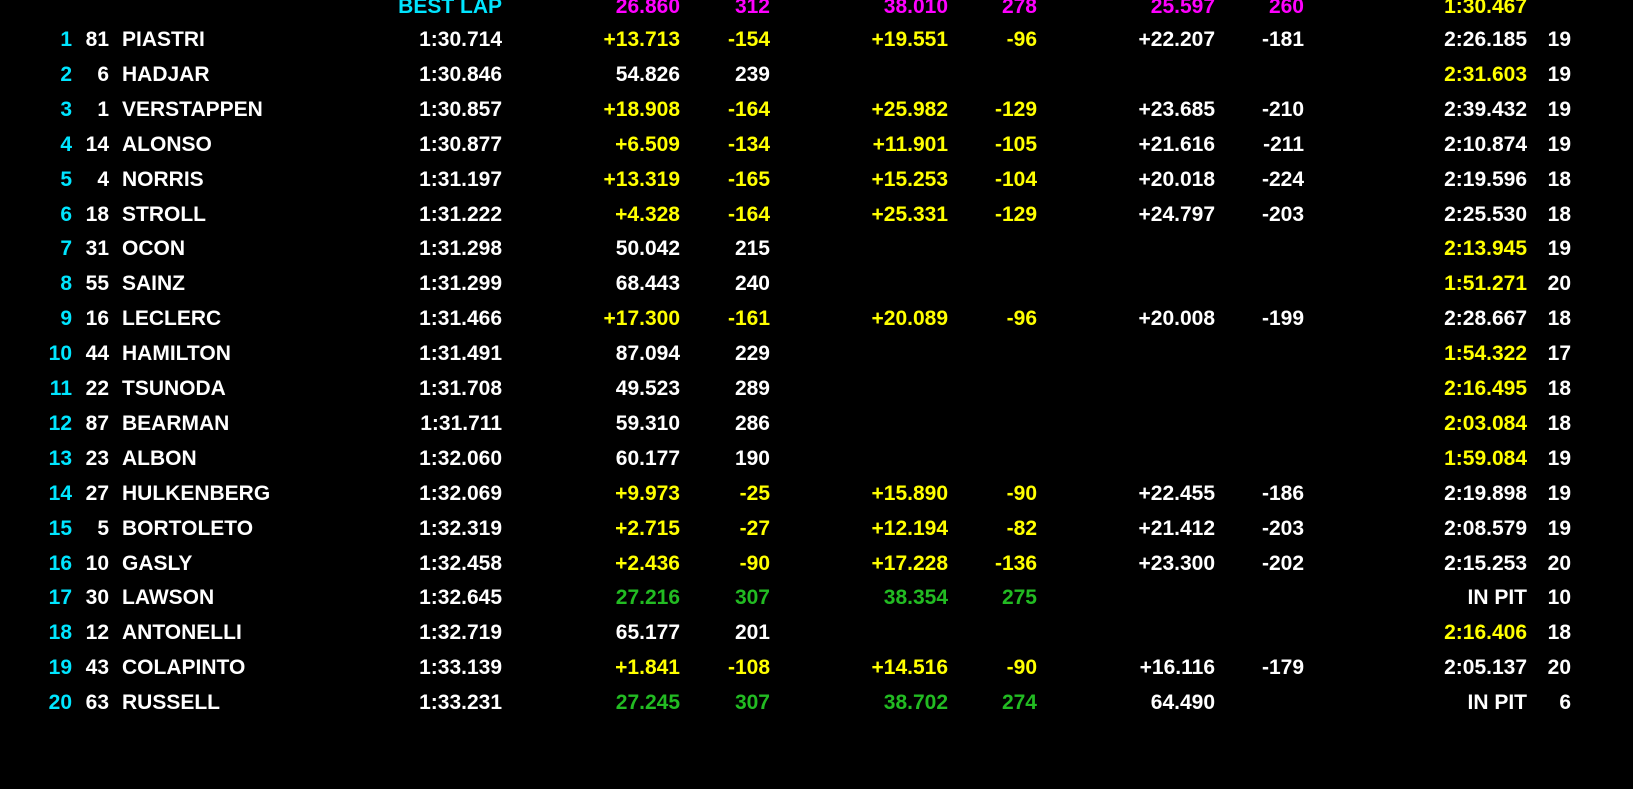 This screenshot has width=1633, height=789. Describe the element at coordinates (1565, 703) in the screenshot. I see `lap-count: 6` at that location.